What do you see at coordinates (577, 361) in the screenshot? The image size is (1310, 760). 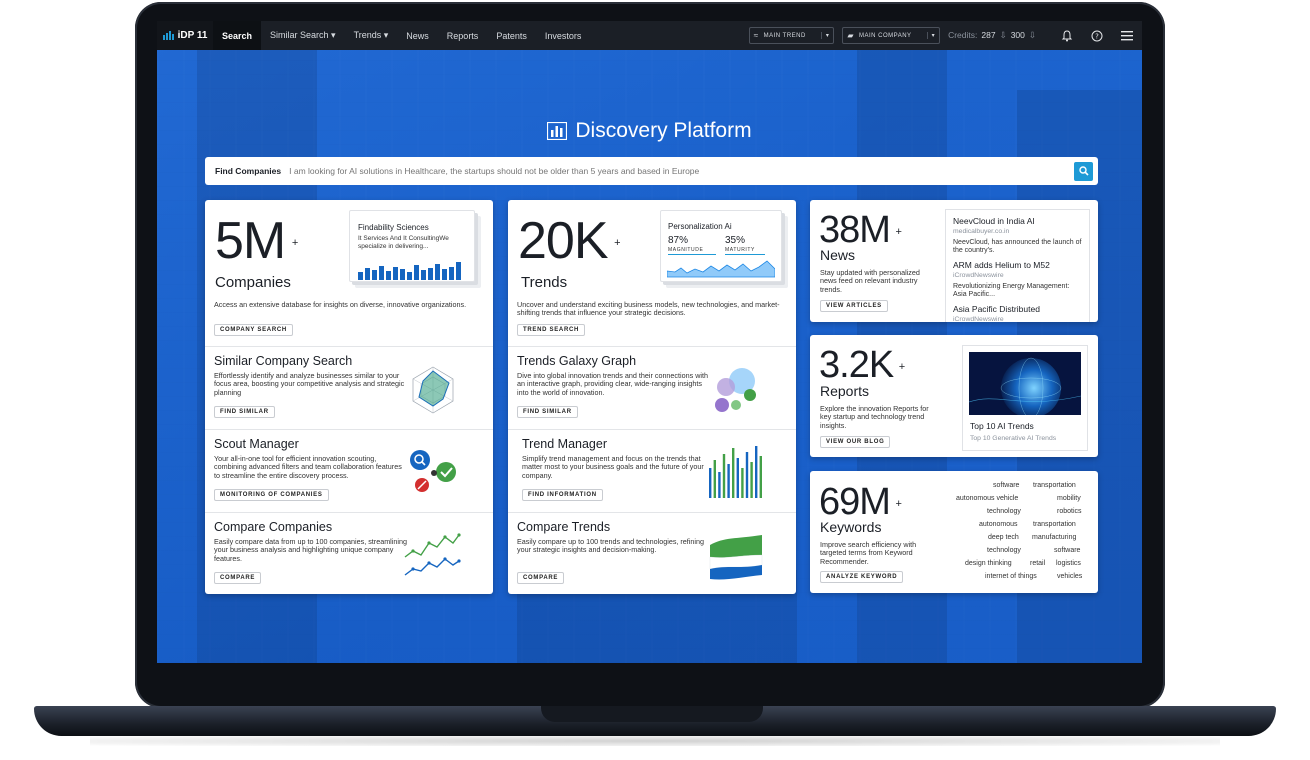 I see `section-title: Trends Galaxy Graph` at bounding box center [577, 361].